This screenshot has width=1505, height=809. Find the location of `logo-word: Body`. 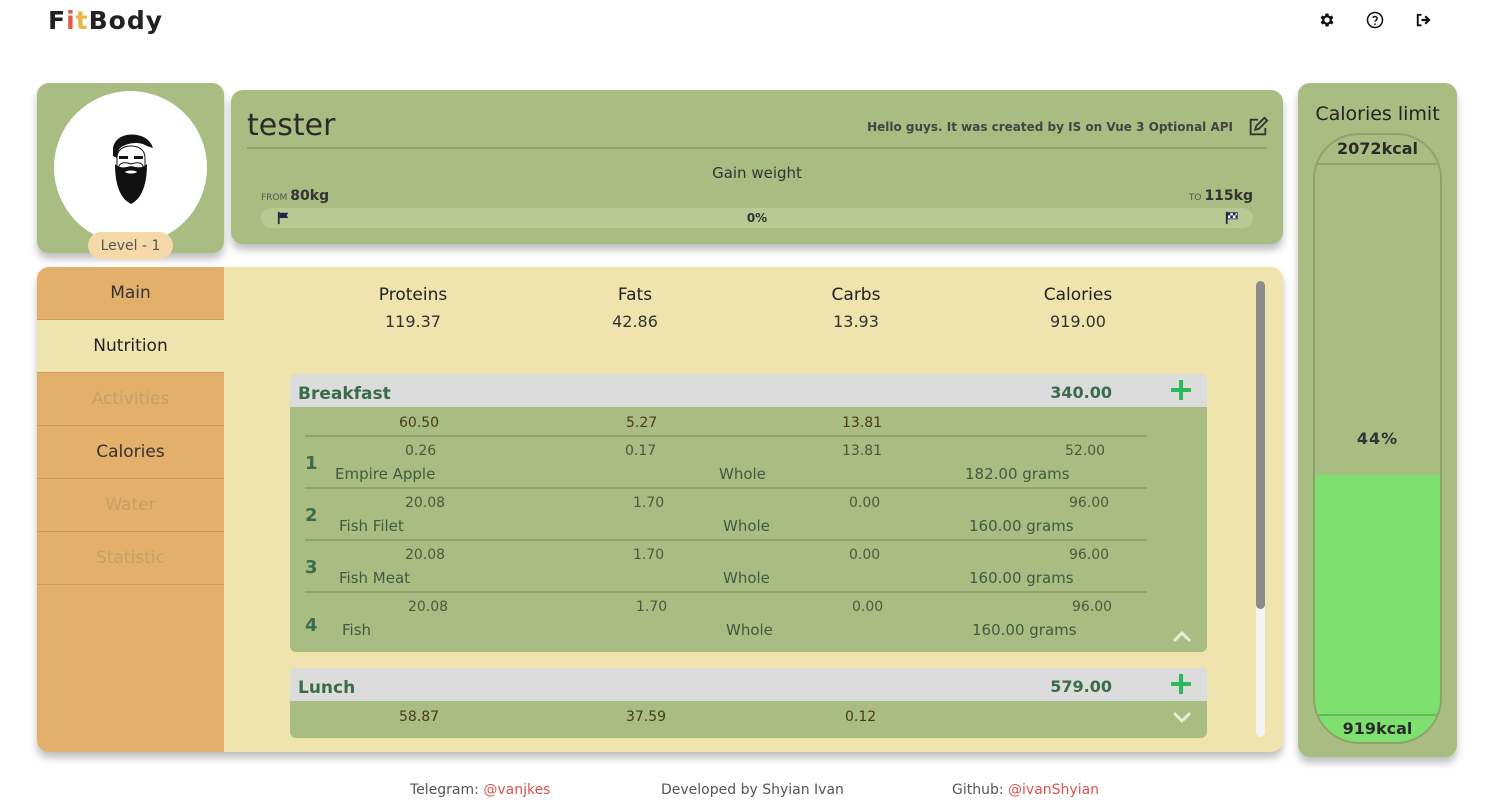

logo-word: Body is located at coordinates (126, 20).